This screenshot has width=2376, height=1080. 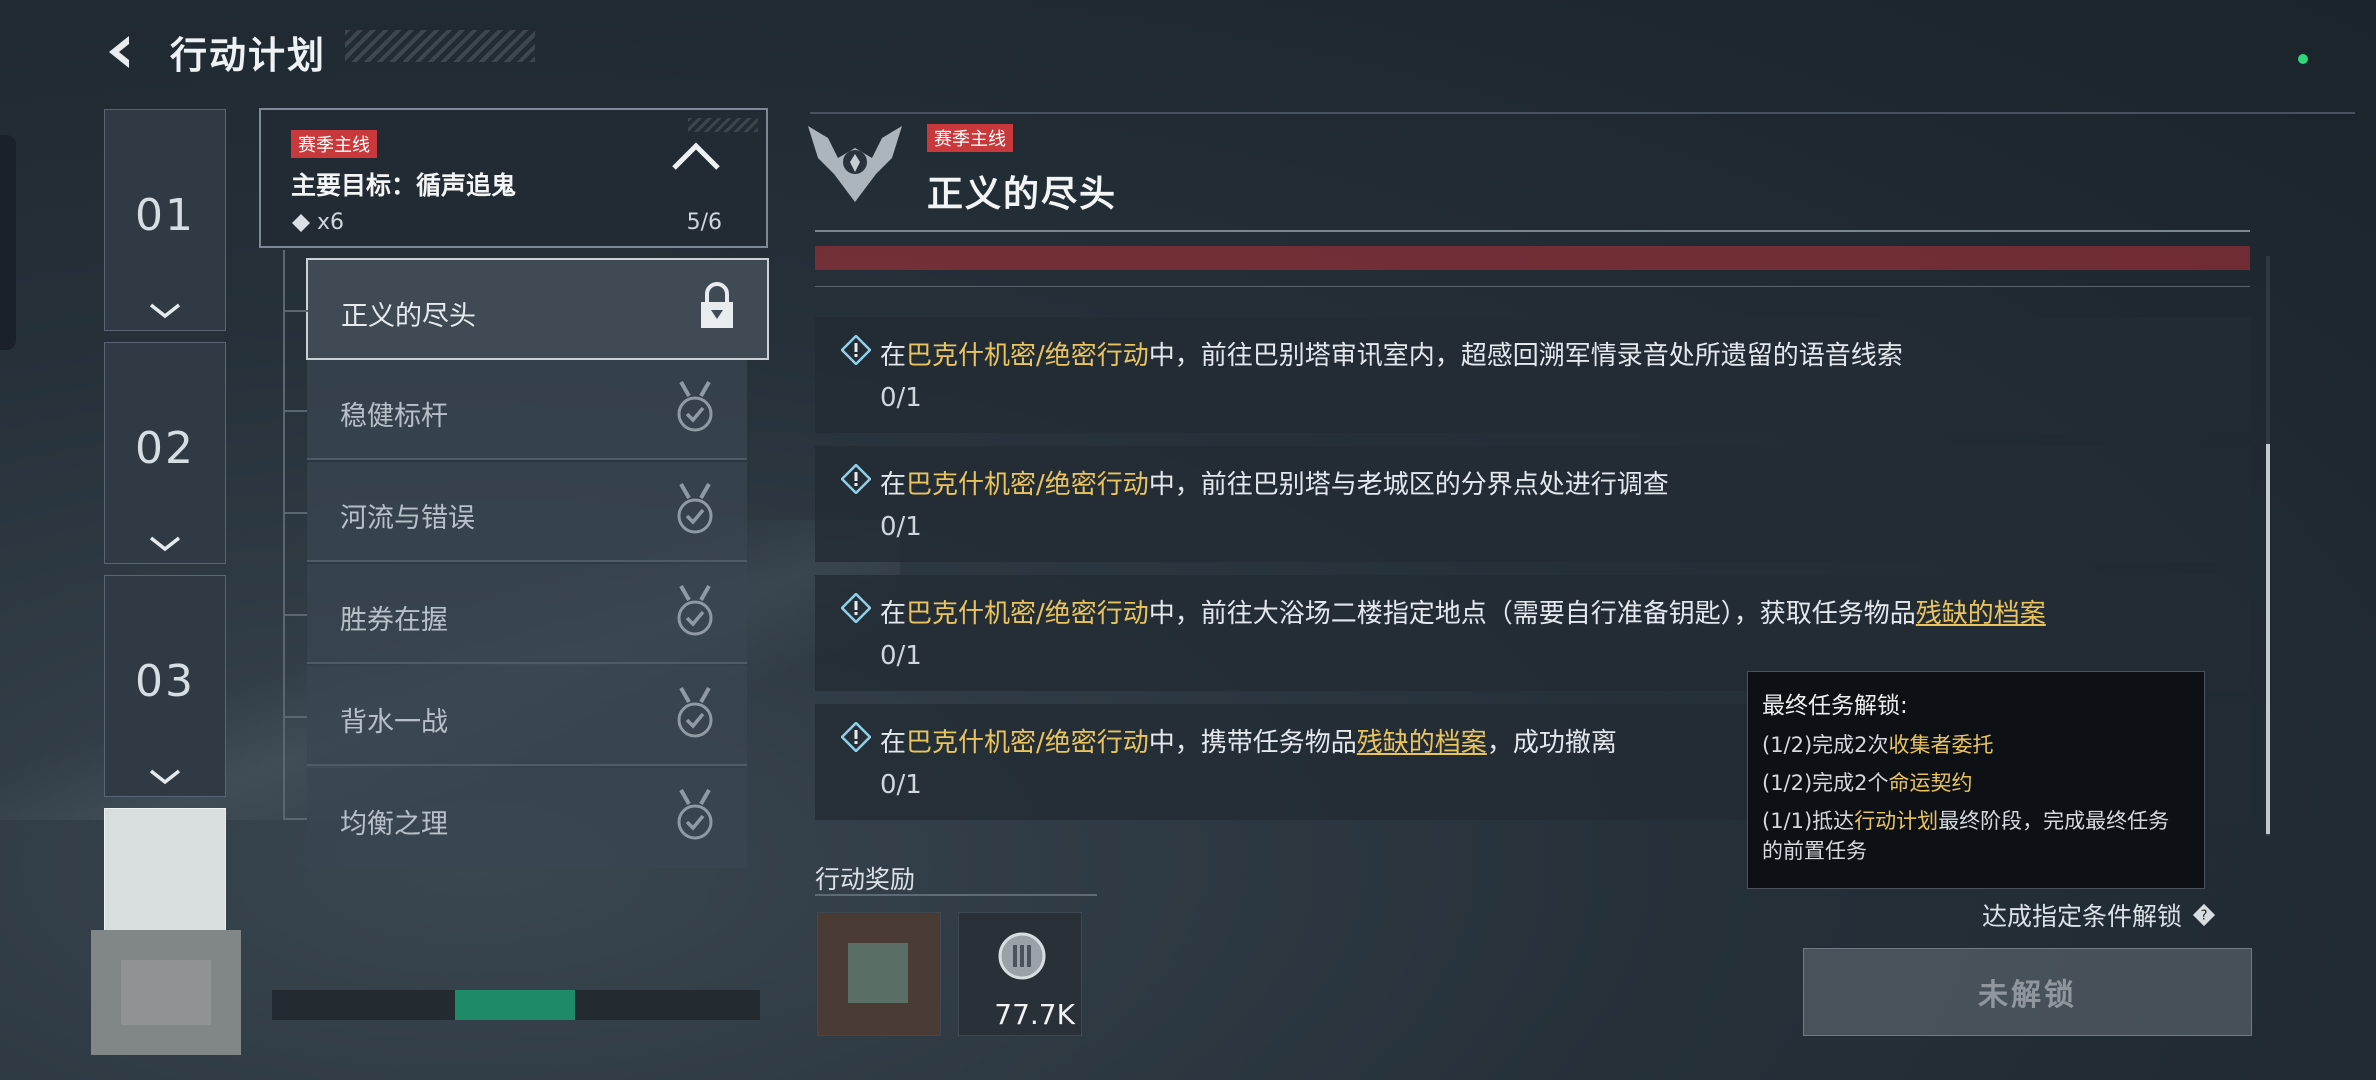 What do you see at coordinates (440, 46) in the screenshot?
I see `title-decoration` at bounding box center [440, 46].